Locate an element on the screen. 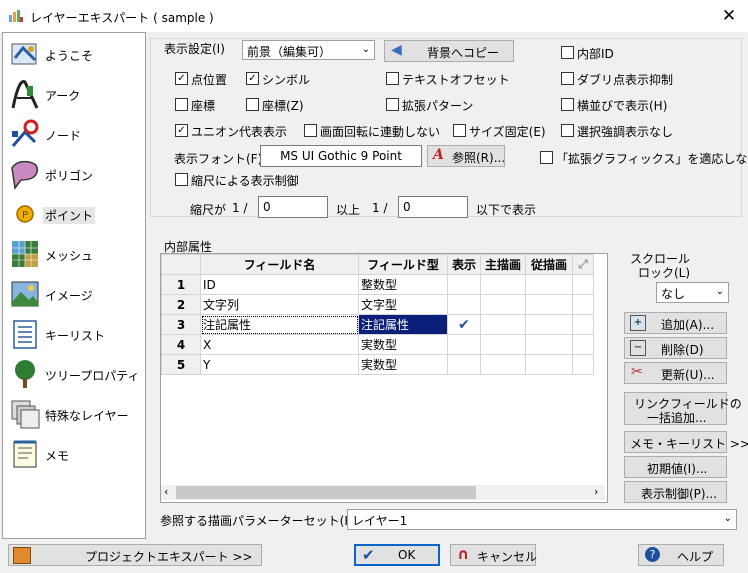  nav-label: ポリゴン is located at coordinates (69, 176).